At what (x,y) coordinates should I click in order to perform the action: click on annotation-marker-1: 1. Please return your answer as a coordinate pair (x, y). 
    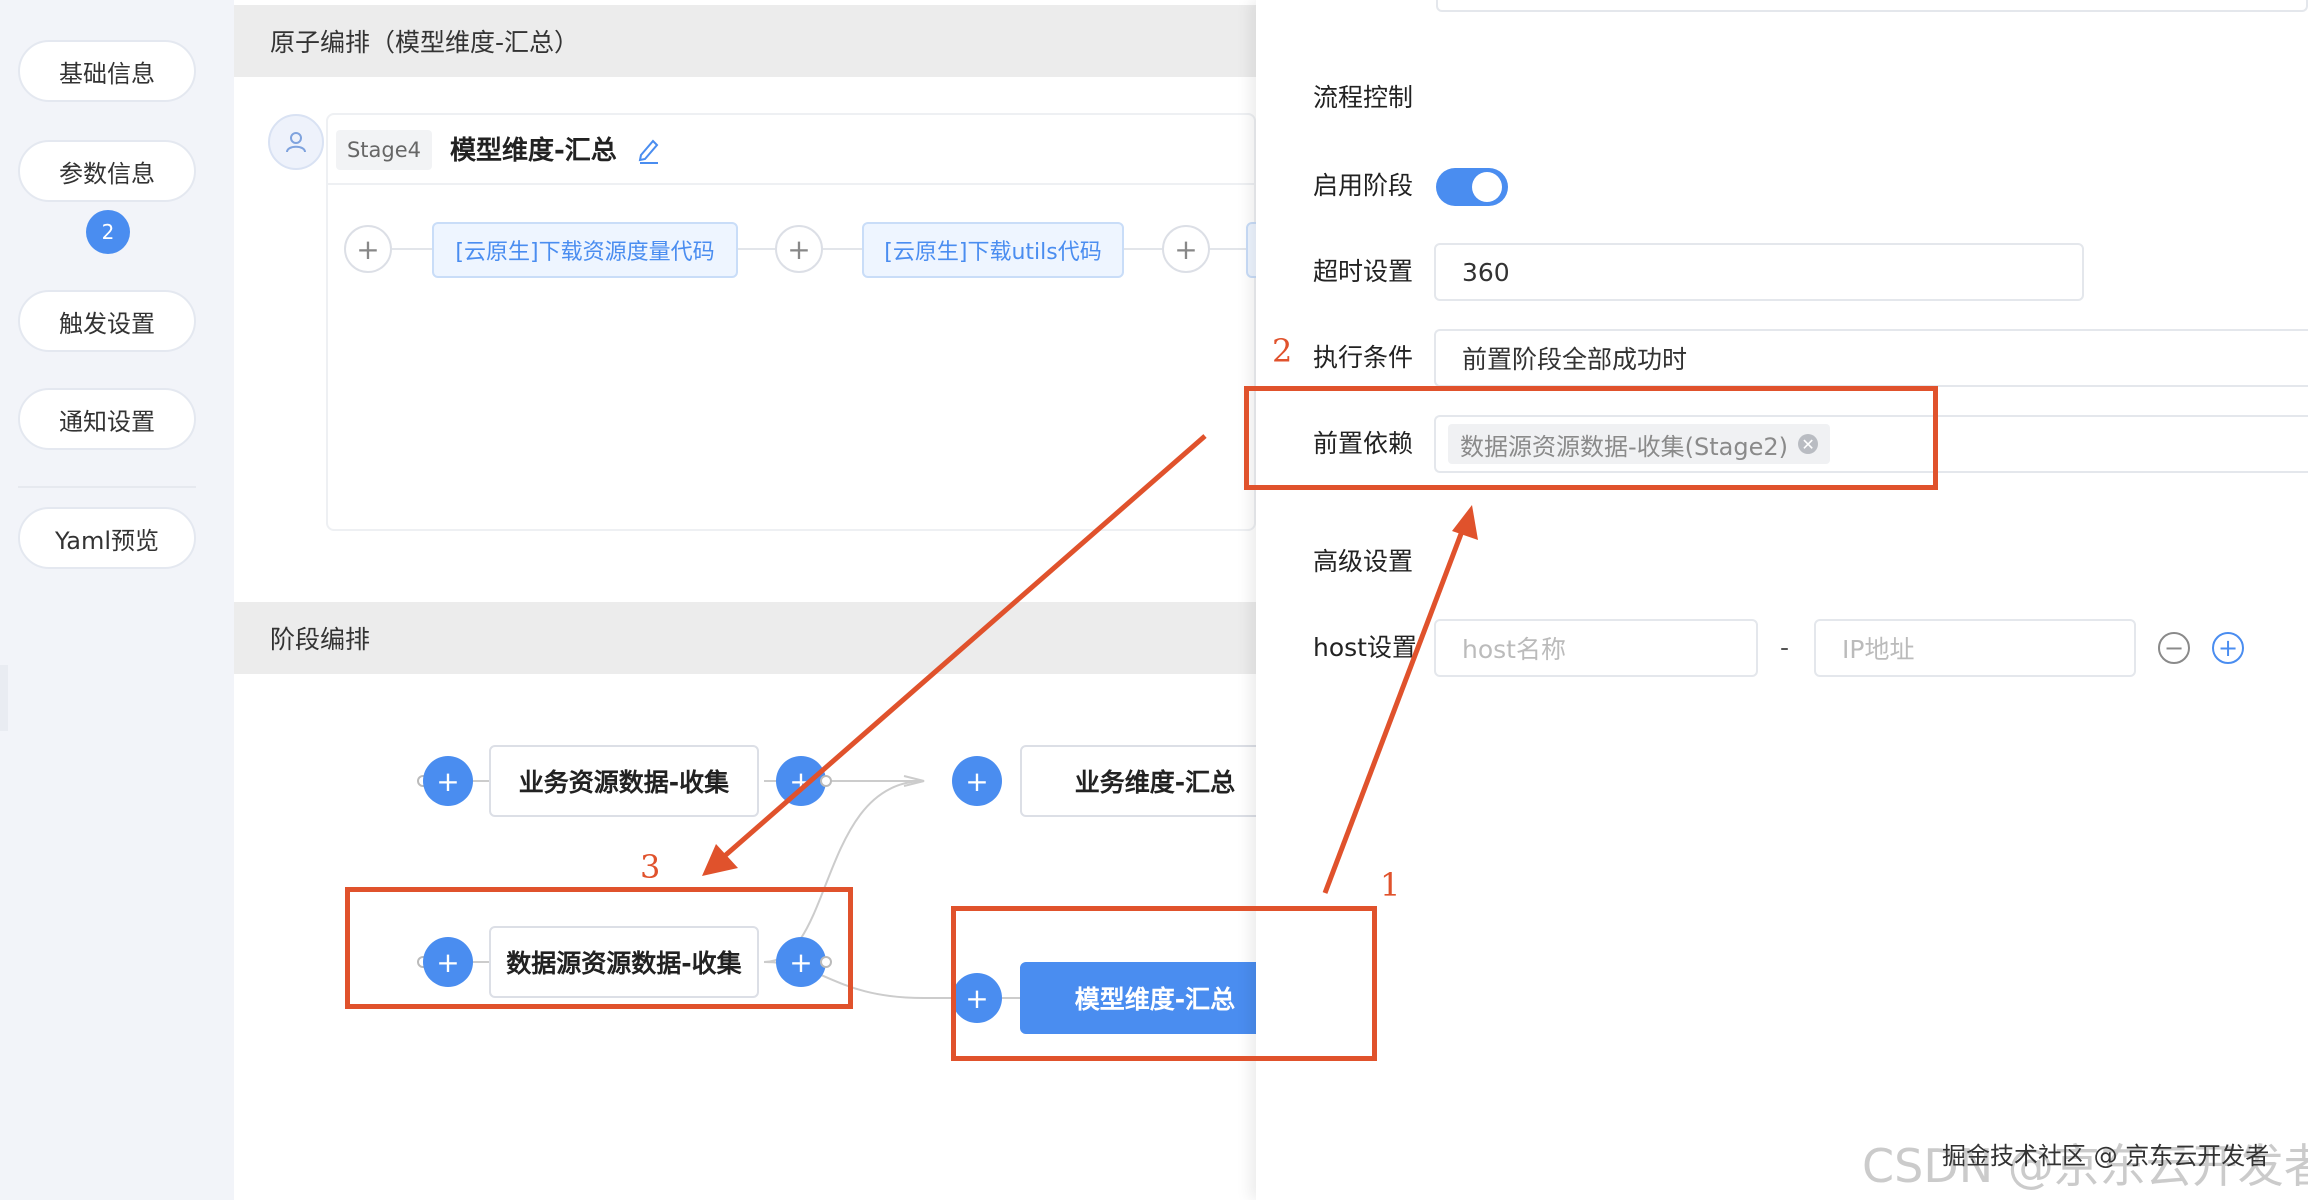
    Looking at the image, I should click on (1390, 885).